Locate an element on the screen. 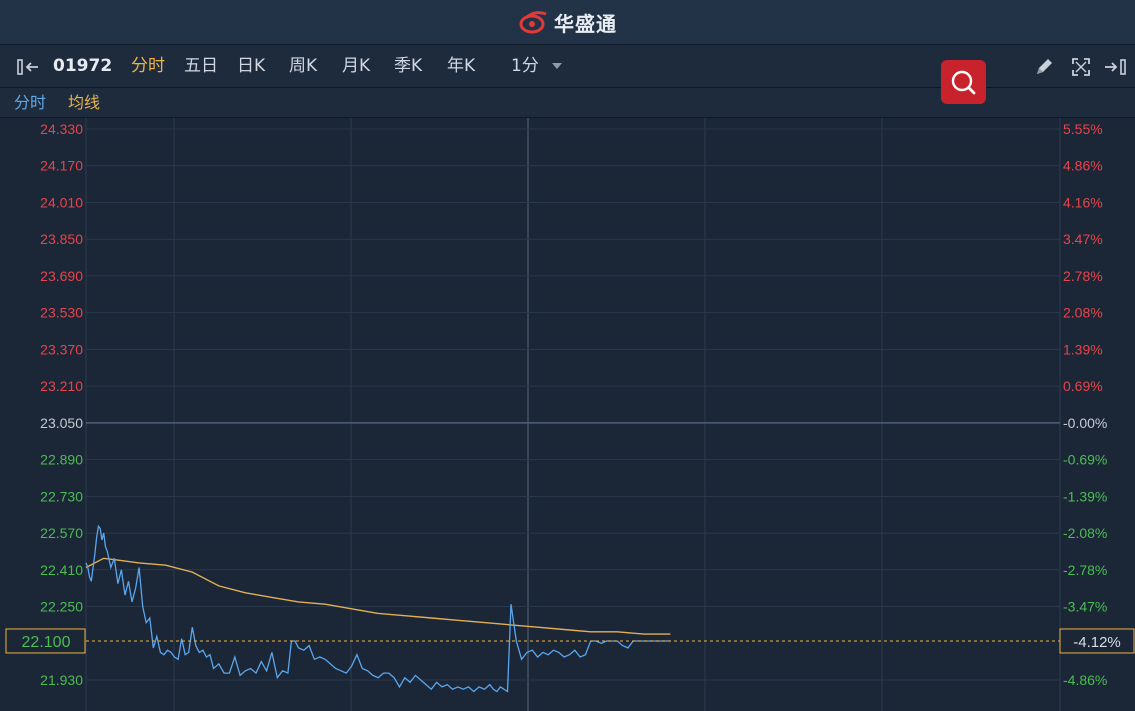 This screenshot has height=711, width=1135. search-button is located at coordinates (963, 82).